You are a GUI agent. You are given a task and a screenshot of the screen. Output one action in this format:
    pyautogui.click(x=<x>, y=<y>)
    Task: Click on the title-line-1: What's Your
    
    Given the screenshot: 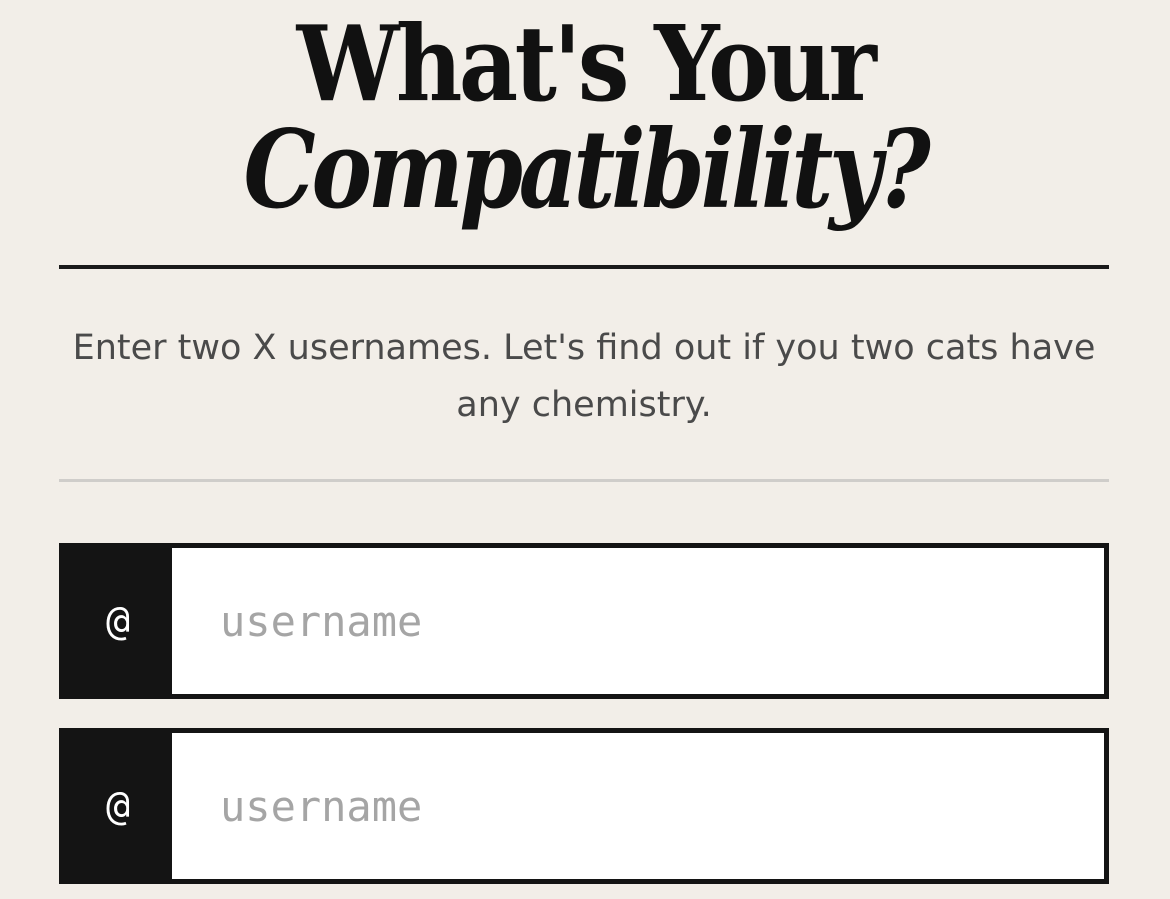 What is the action you would take?
    pyautogui.click(x=586, y=63)
    